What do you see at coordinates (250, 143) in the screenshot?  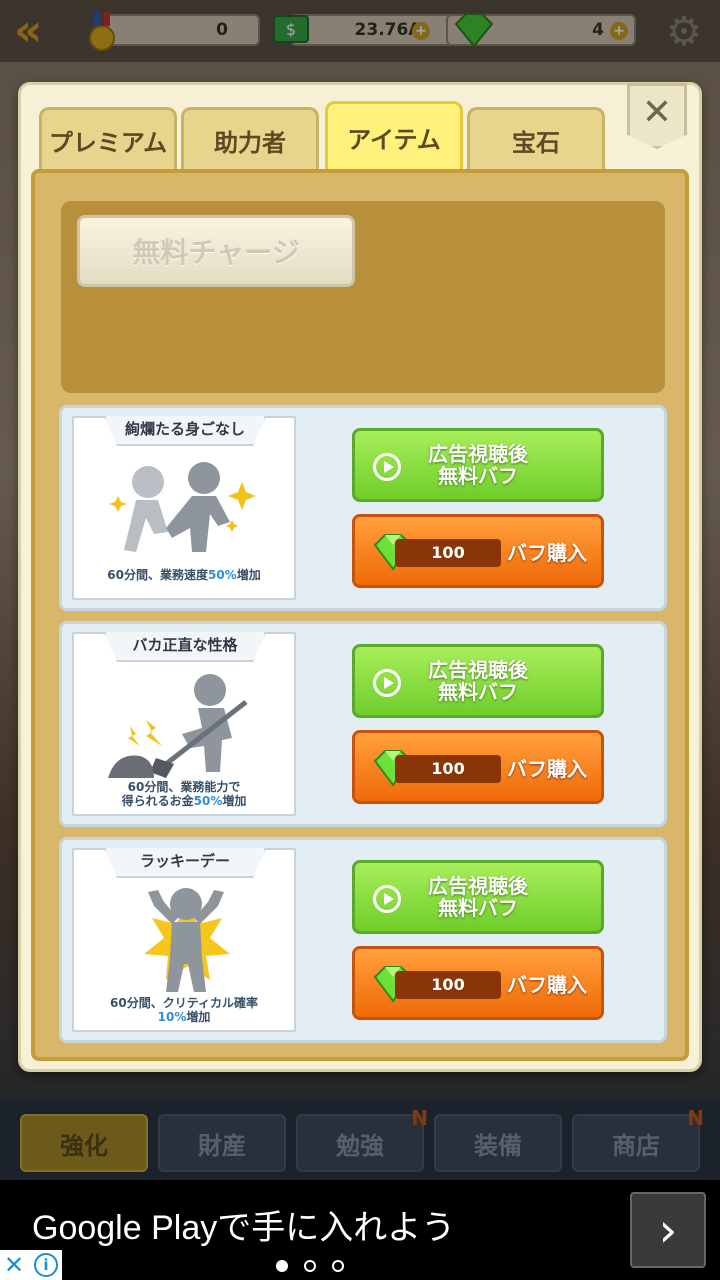 I see `tab-label: 助力者` at bounding box center [250, 143].